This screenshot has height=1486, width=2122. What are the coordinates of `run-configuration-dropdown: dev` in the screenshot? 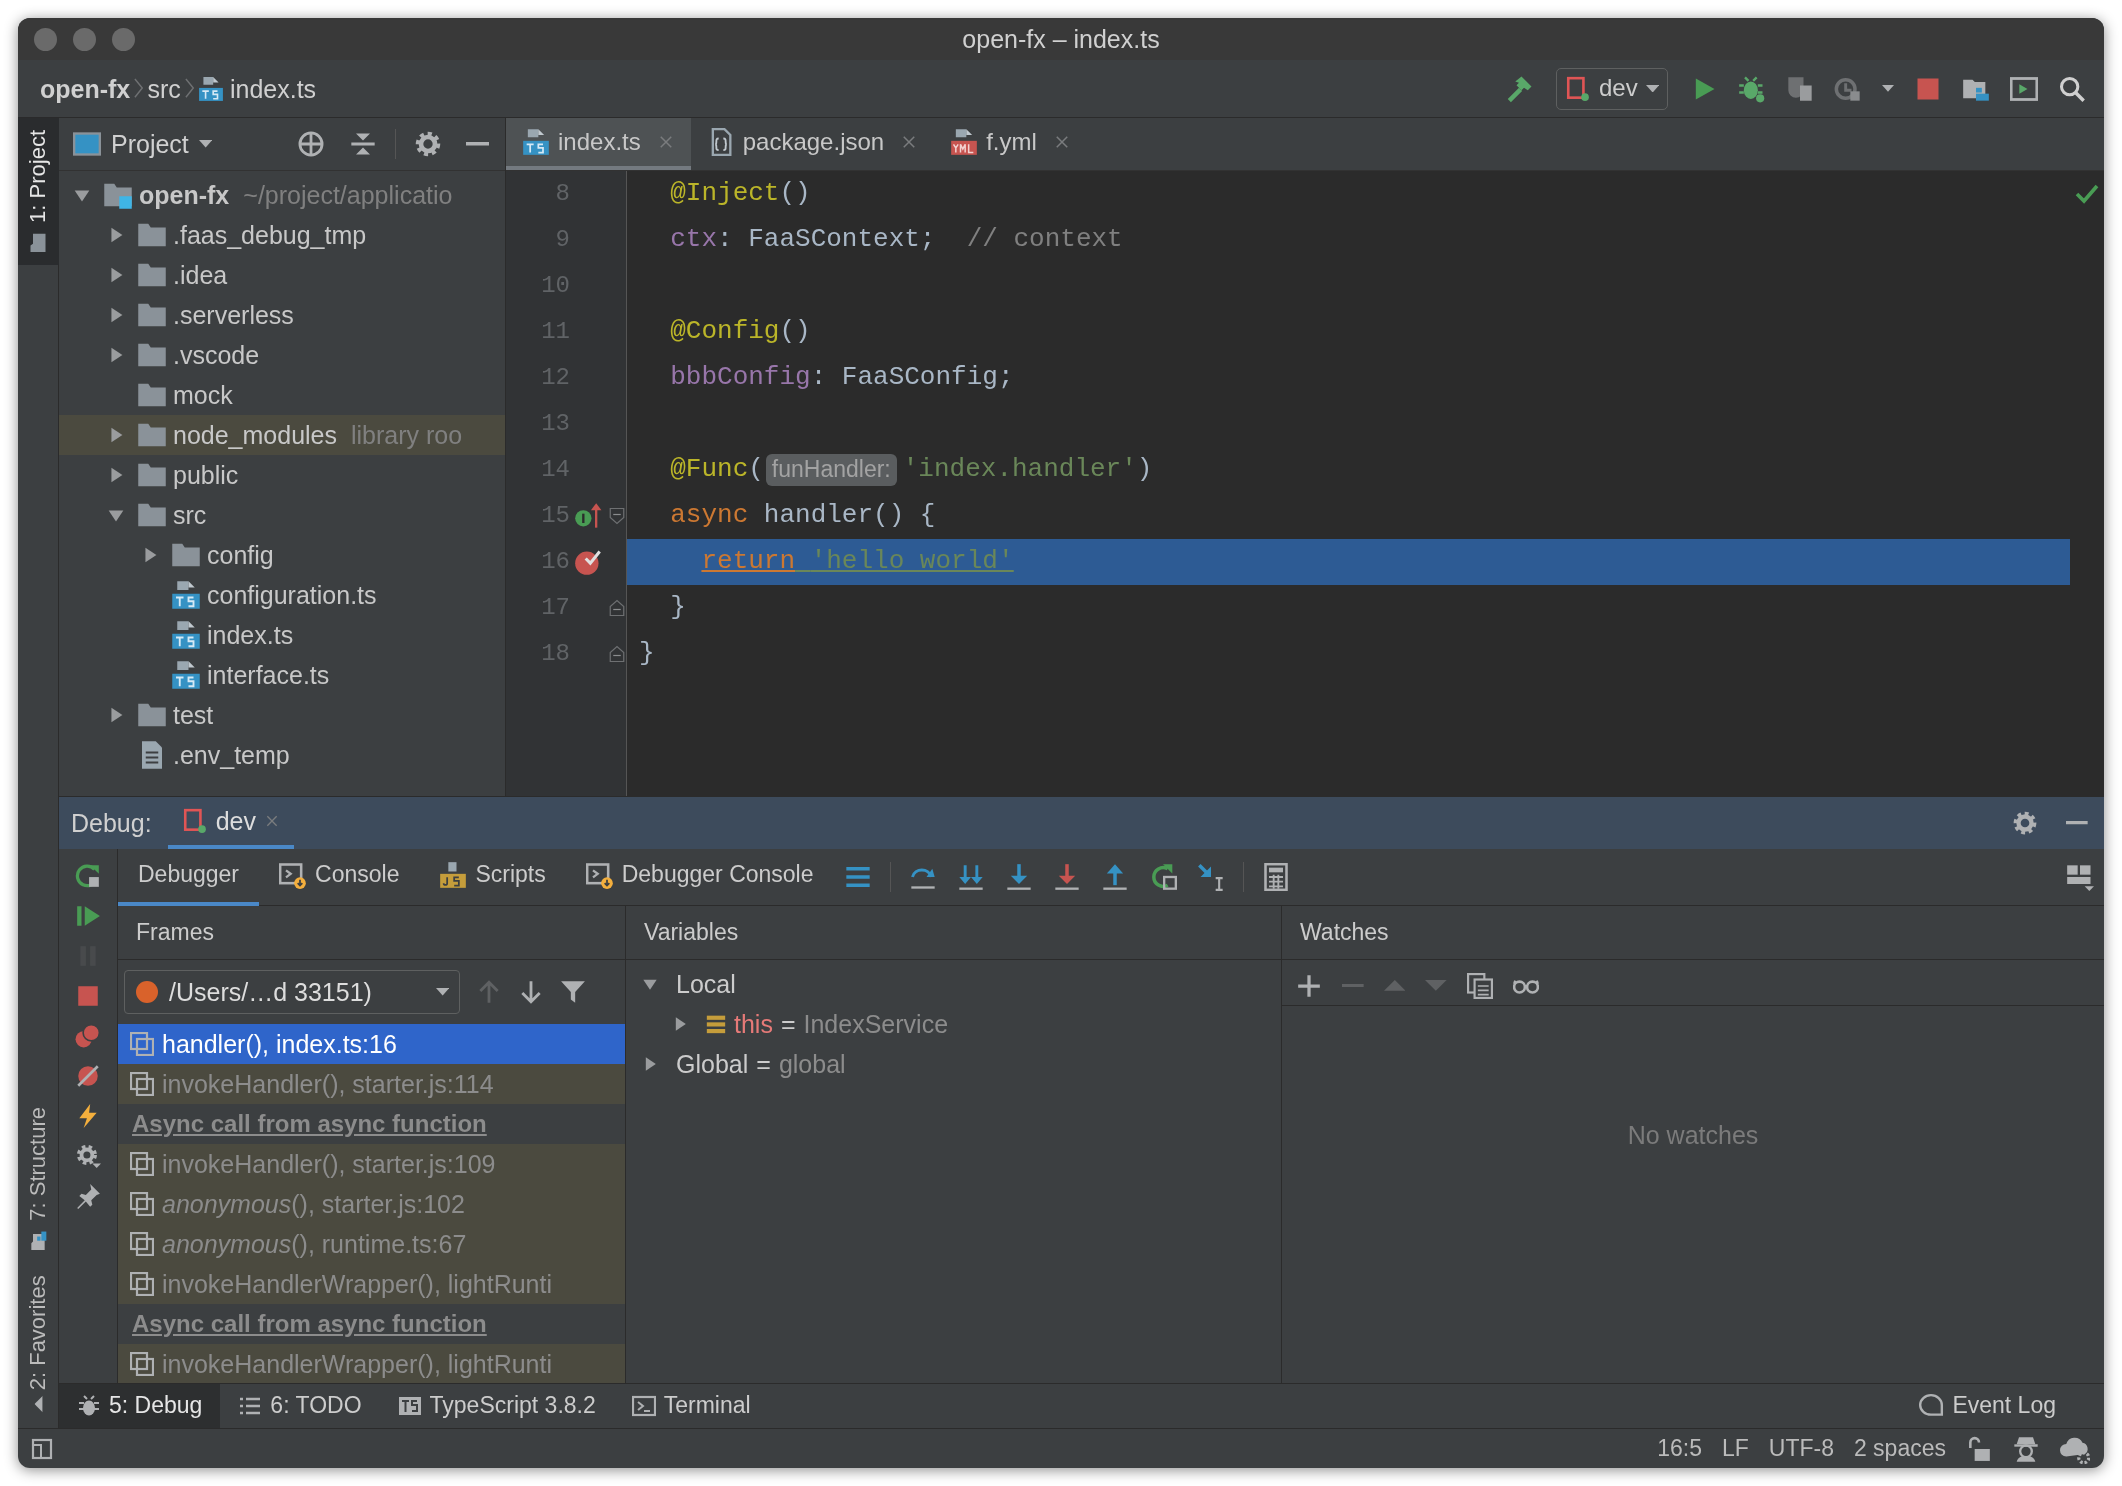 It's located at (1611, 88).